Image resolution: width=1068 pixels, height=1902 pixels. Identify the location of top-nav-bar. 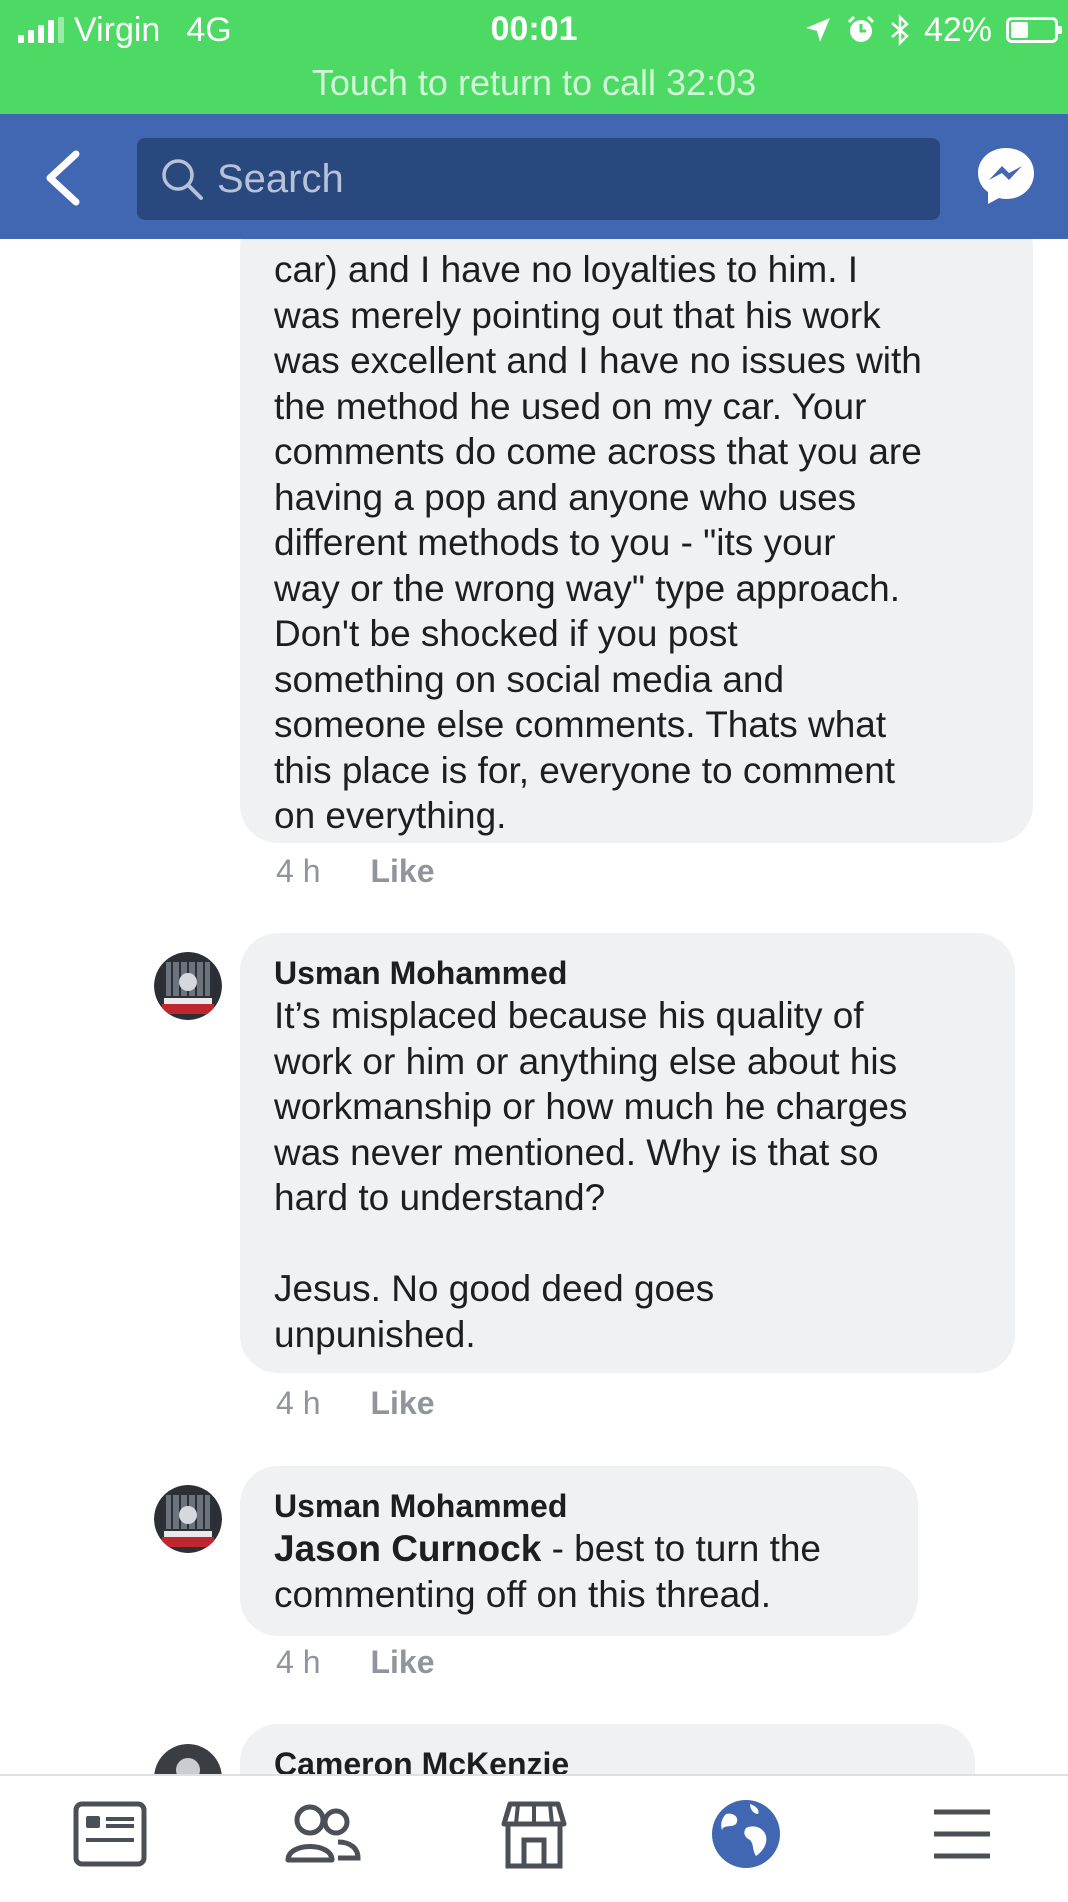
(534, 176).